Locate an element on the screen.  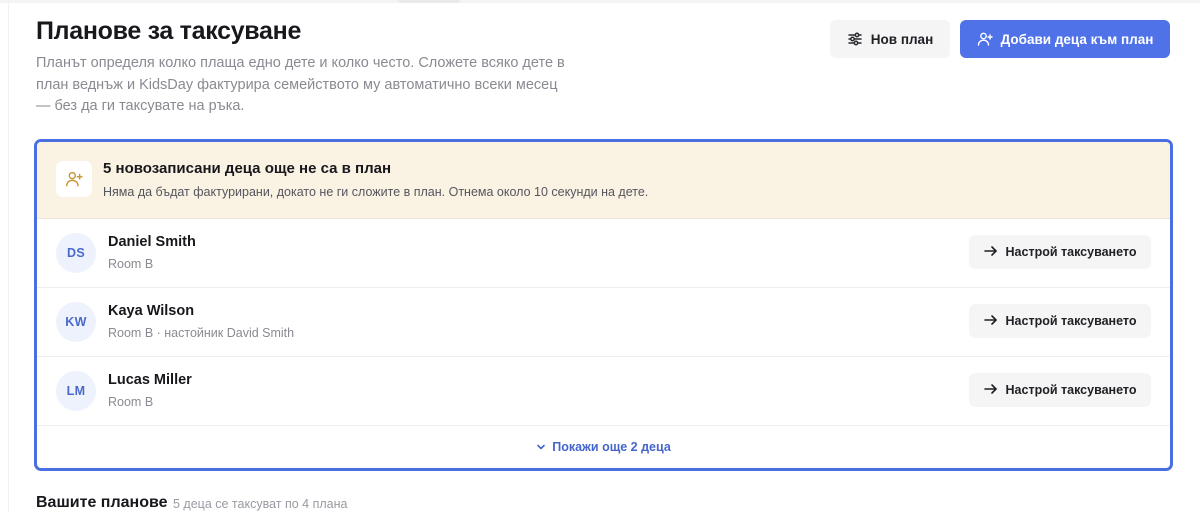
add-children-to-plan-button: Добави деца към план is located at coordinates (1065, 39).